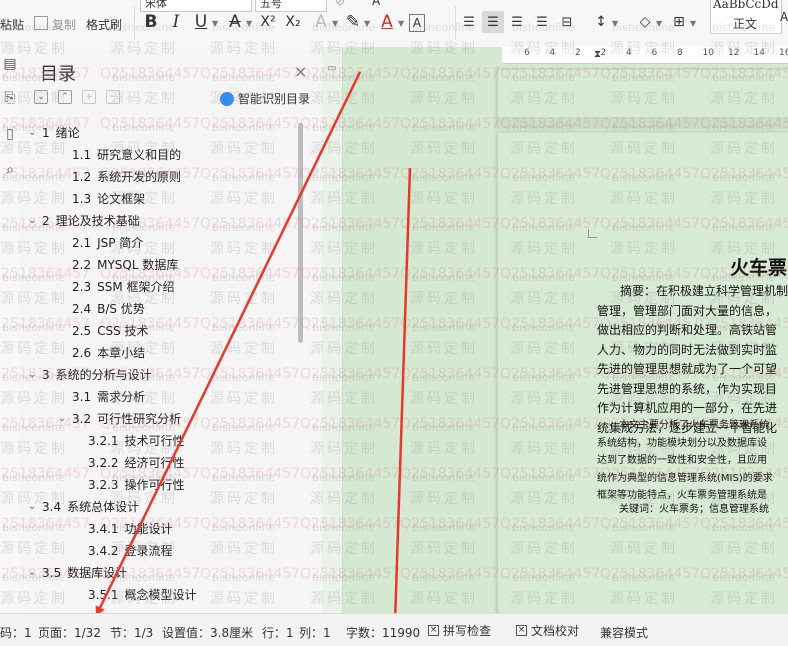 The width and height of the screenshot is (788, 646). Describe the element at coordinates (89, 97) in the screenshot. I see `add-heading-icon: +` at that location.